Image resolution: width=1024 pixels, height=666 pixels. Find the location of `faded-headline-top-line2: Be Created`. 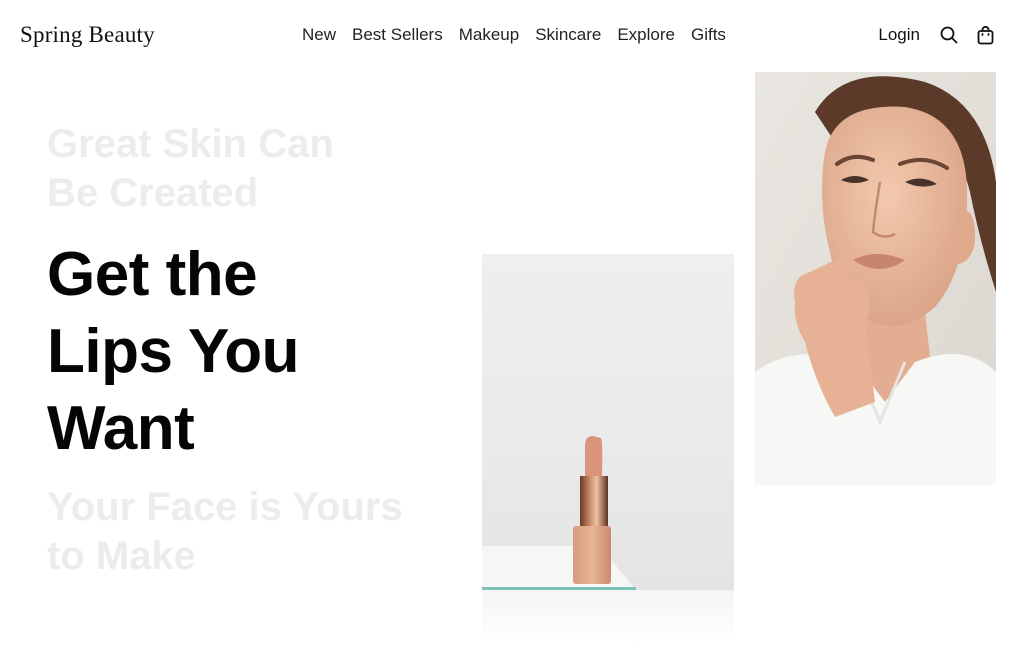

faded-headline-top-line2: Be Created is located at coordinates (153, 193).